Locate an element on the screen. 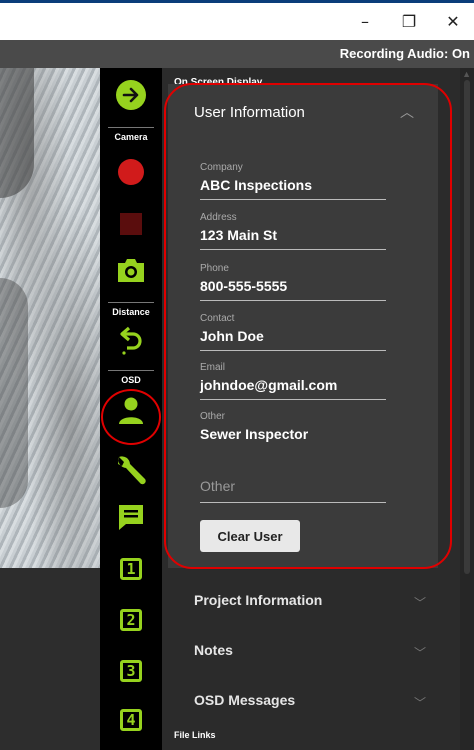  preset-1-button: 1 is located at coordinates (131, 569).